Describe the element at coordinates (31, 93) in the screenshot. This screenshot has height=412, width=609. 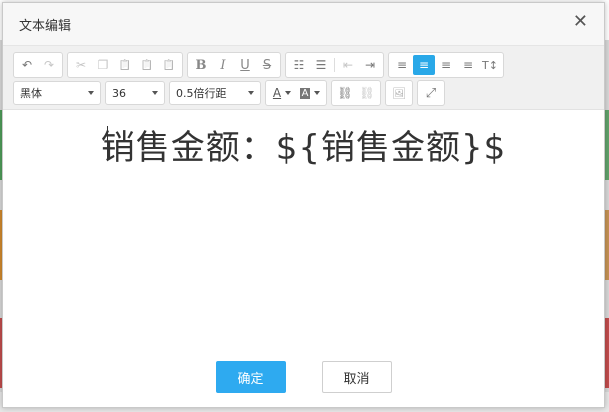
I see `font-family-value: 黑体` at that location.